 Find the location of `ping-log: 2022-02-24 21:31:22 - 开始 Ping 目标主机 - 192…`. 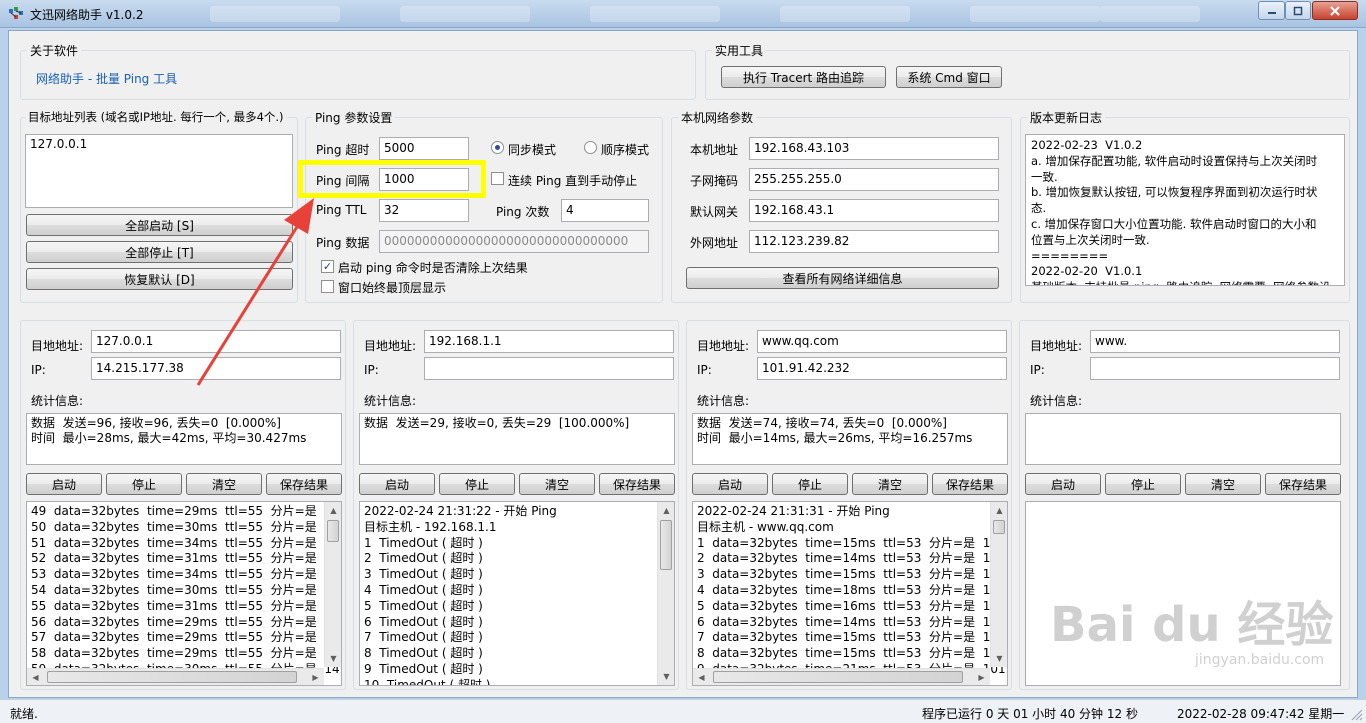

ping-log: 2022-02-24 21:31:22 - 开始 Ping 目标主机 - 192… is located at coordinates (517, 593).